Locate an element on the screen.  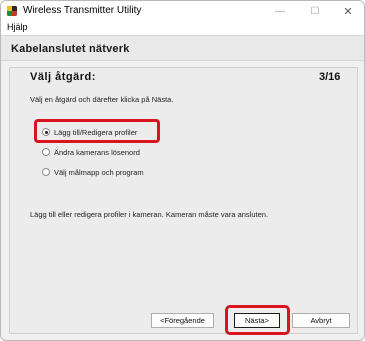
page-title: Kabelanslutet nätverk is located at coordinates (70, 49).